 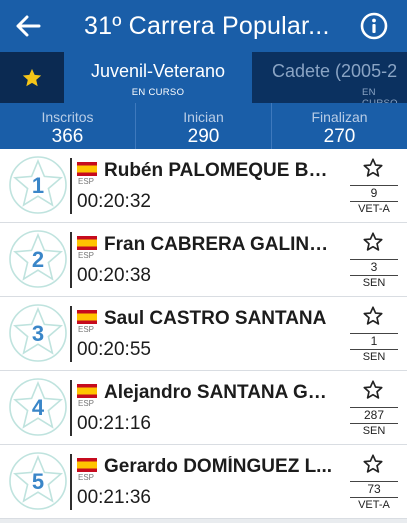 I want to click on bib-category: 3 SEN, so click(x=374, y=274).